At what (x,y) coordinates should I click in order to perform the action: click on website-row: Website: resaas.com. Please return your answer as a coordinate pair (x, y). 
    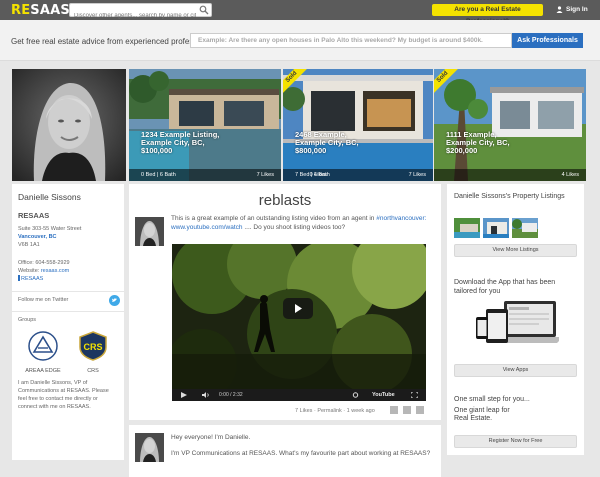
    Looking at the image, I should click on (44, 272).